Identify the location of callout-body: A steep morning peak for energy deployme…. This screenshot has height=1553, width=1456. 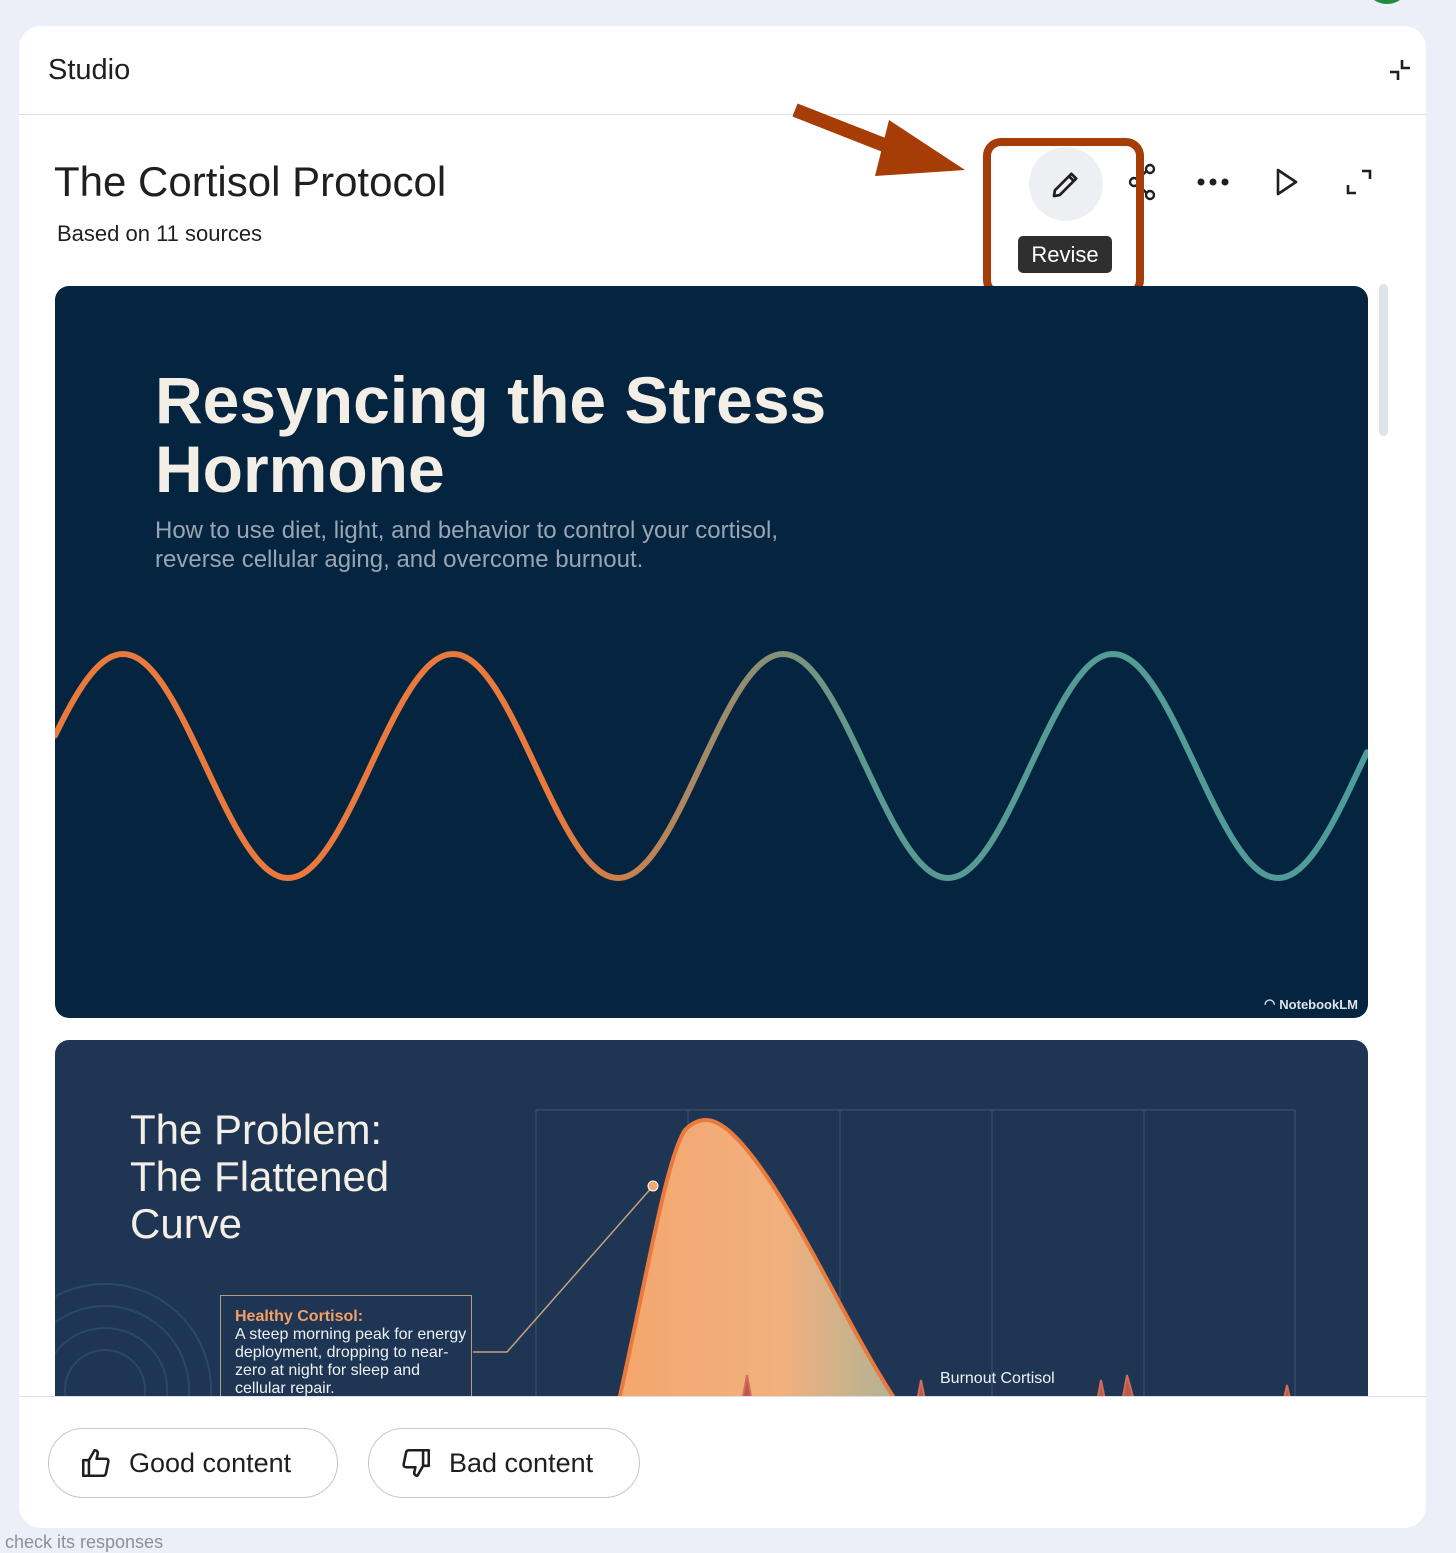
(351, 1361).